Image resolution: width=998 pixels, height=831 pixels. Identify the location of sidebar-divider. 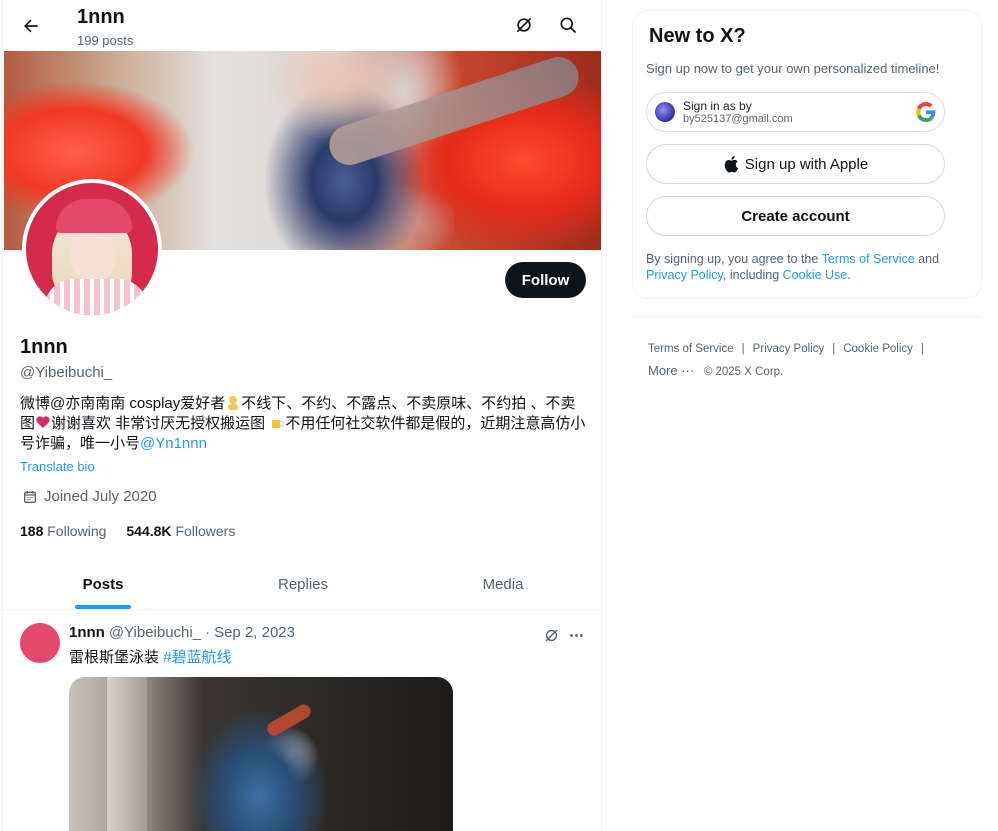
(807, 316).